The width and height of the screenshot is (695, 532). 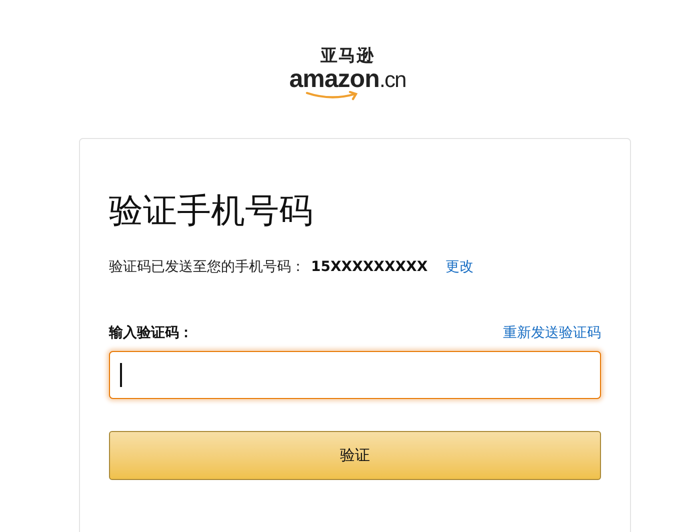 What do you see at coordinates (460, 267) in the screenshot?
I see `change-link: 更改` at bounding box center [460, 267].